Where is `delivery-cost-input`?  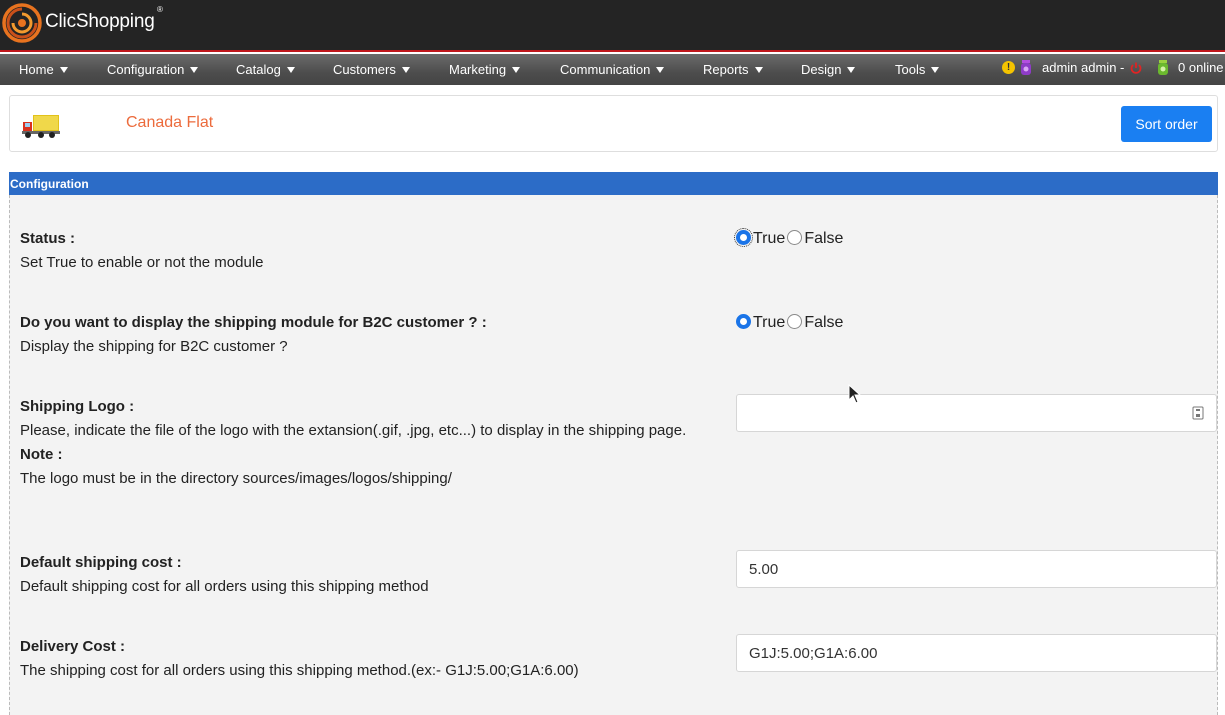
delivery-cost-input is located at coordinates (976, 653).